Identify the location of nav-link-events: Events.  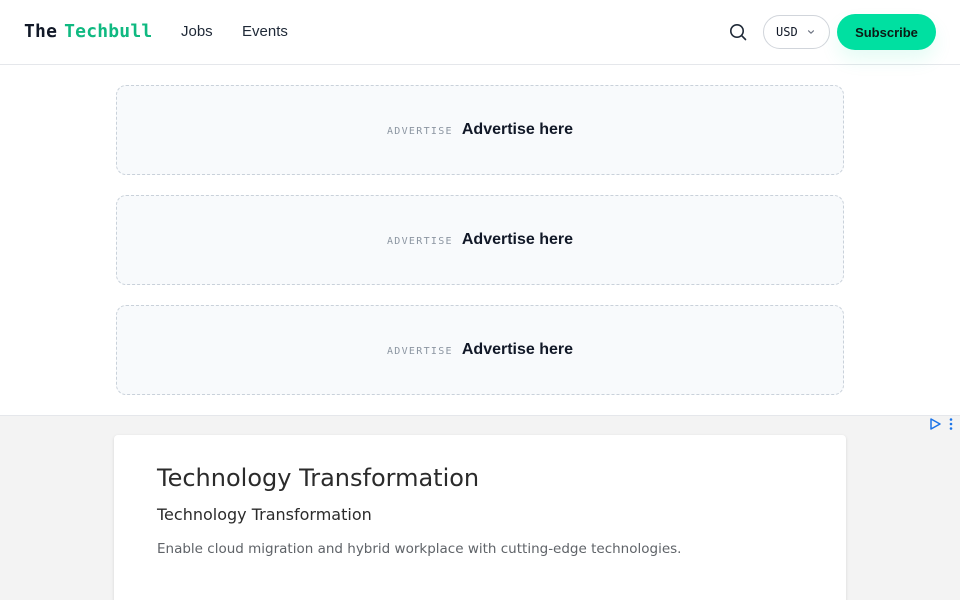
(265, 32).